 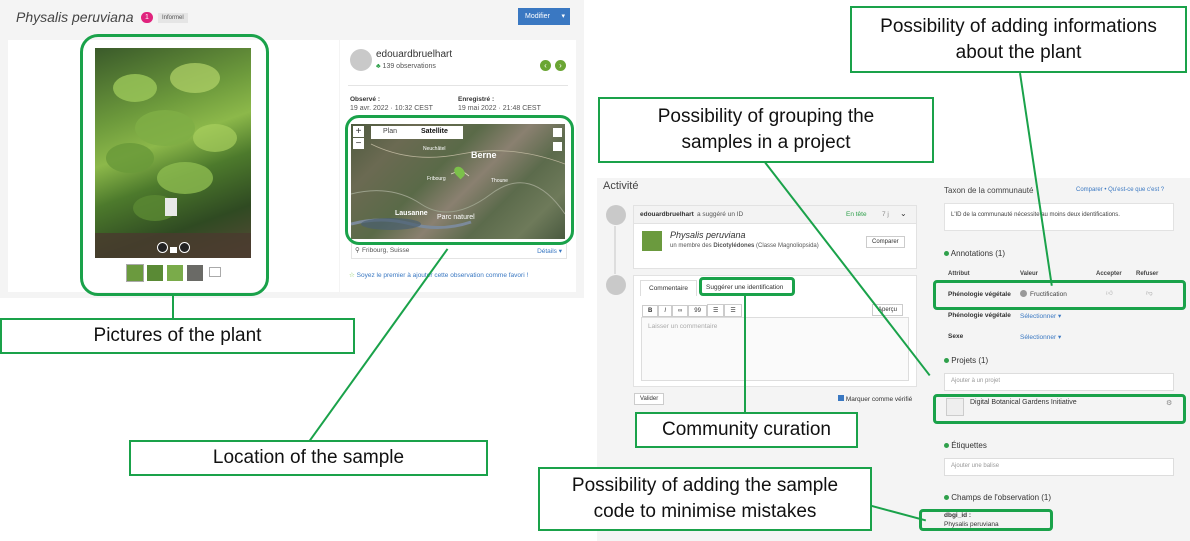 What do you see at coordinates (649, 399) in the screenshot?
I see `validate-button: Valider` at bounding box center [649, 399].